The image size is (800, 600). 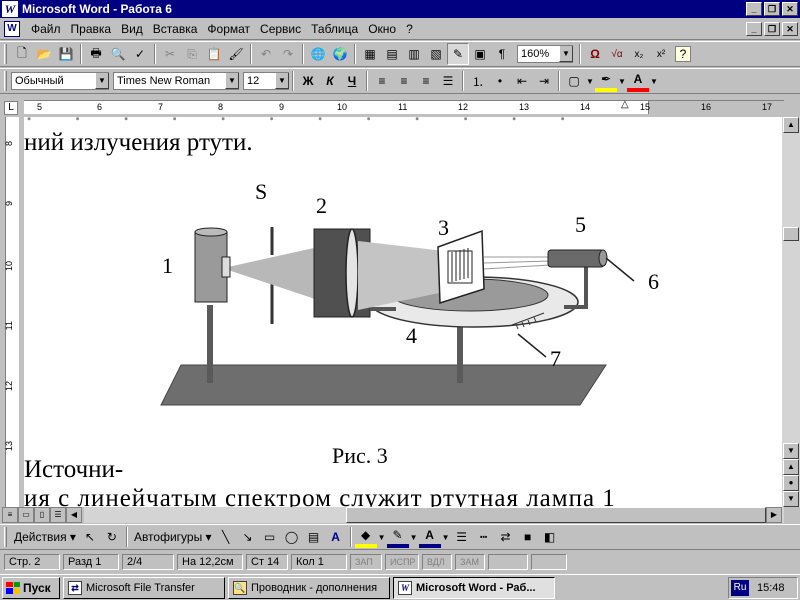 I want to click on status-column: Кол 1, so click(x=319, y=562).